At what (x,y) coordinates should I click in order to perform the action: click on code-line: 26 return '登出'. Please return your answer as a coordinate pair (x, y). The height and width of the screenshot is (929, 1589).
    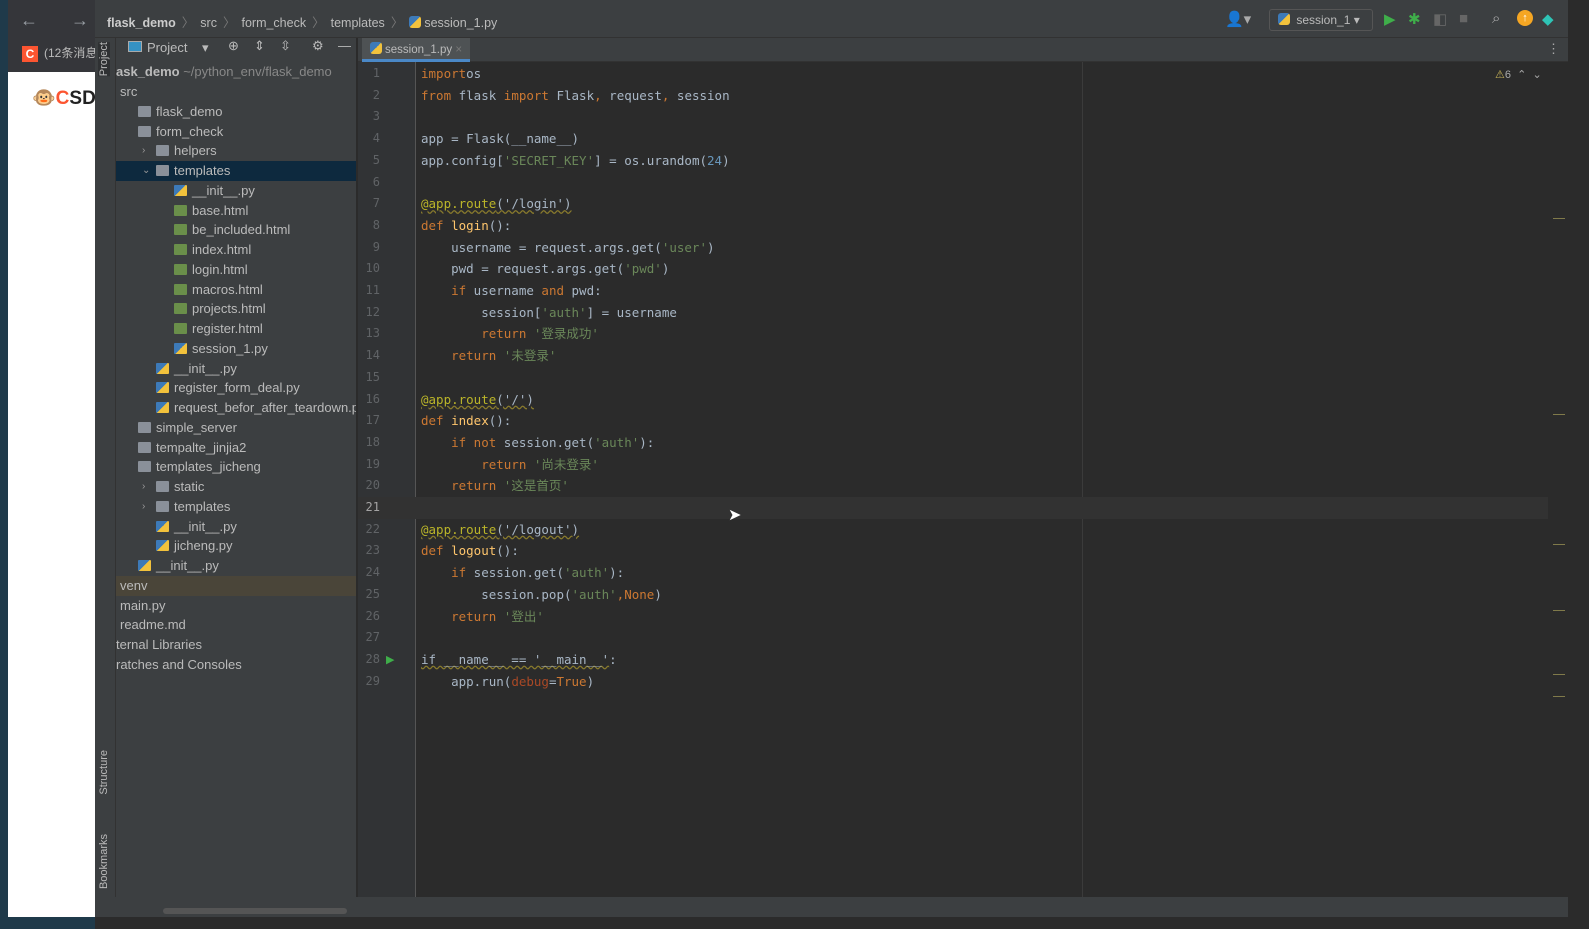
    Looking at the image, I should click on (953, 617).